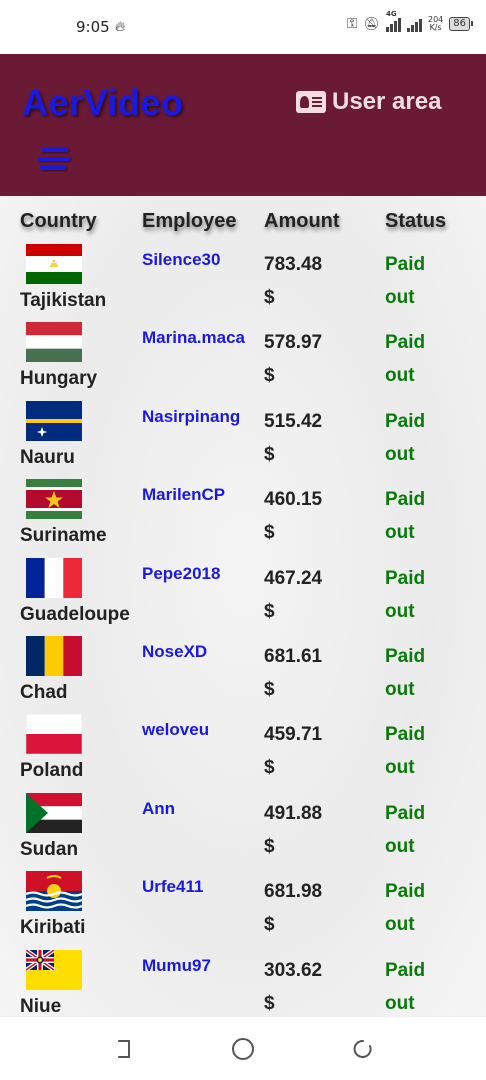 Image resolution: width=486 pixels, height=1080 pixels. Describe the element at coordinates (193, 338) in the screenshot. I see `employee-link: Marina.maca` at that location.